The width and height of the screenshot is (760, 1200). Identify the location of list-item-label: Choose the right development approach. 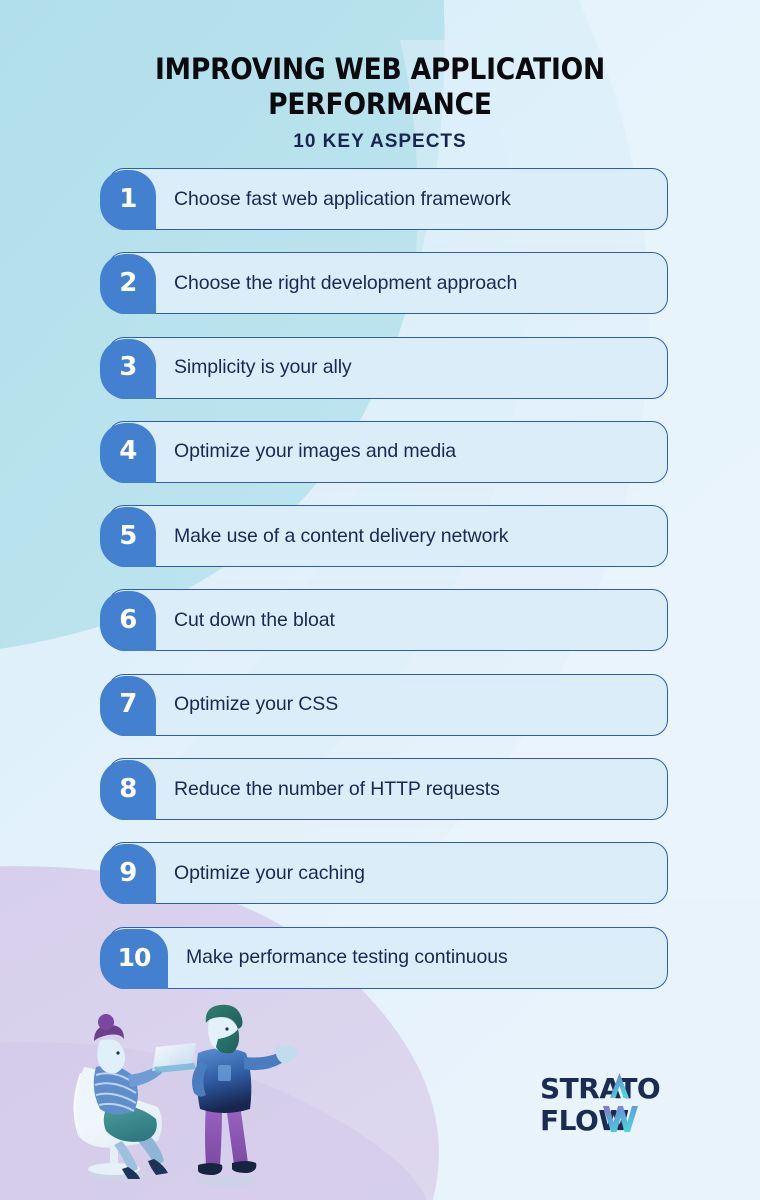
(346, 282).